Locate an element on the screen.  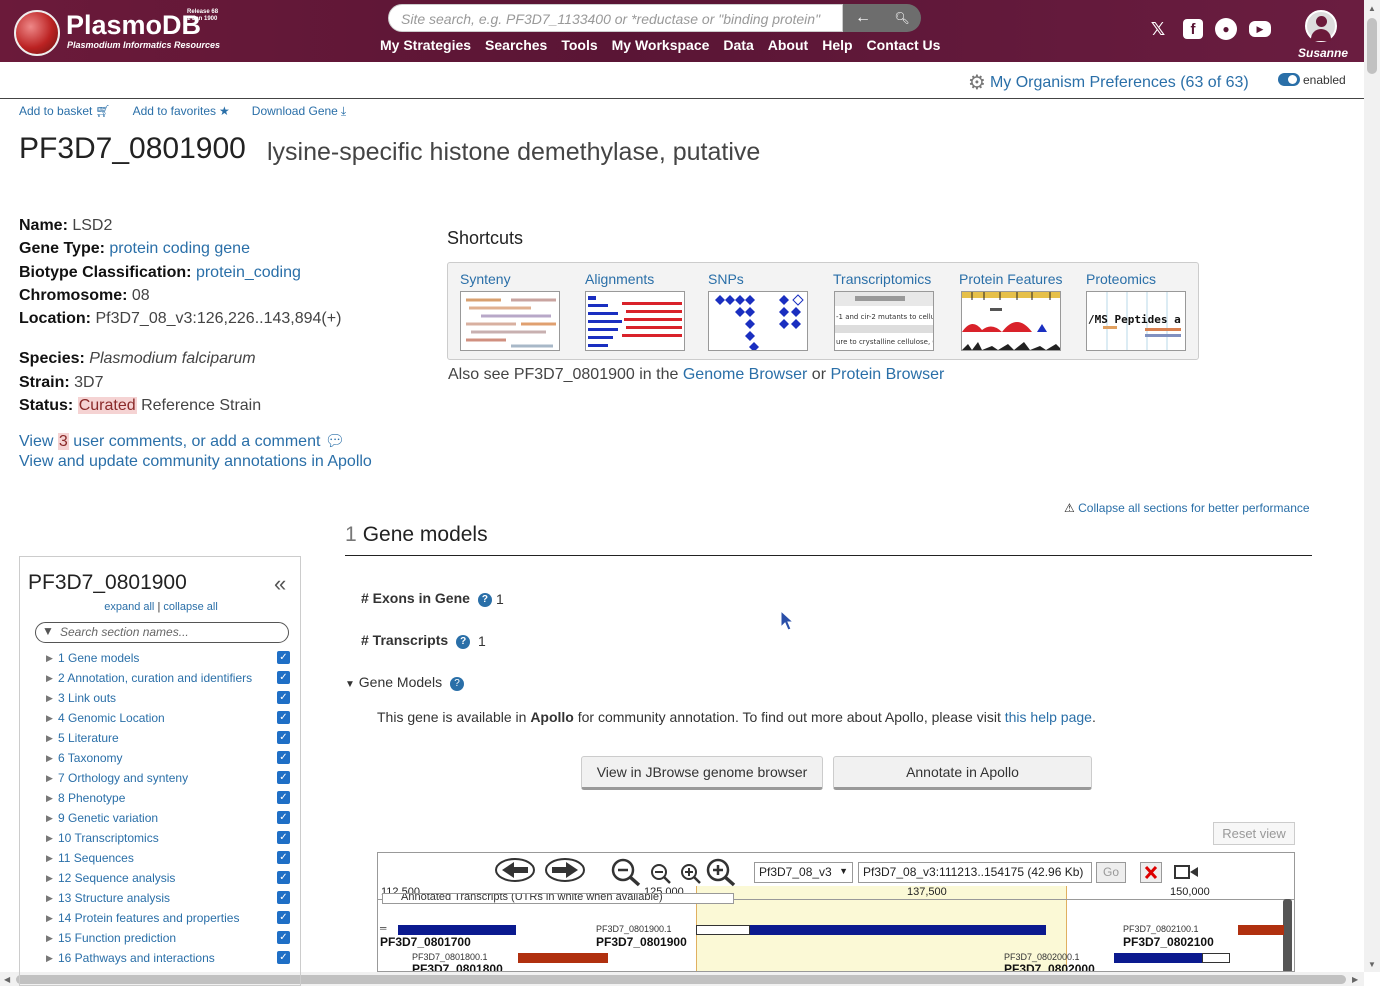
scroll-left-arrow-icon: ◀ is located at coordinates (7, 979).